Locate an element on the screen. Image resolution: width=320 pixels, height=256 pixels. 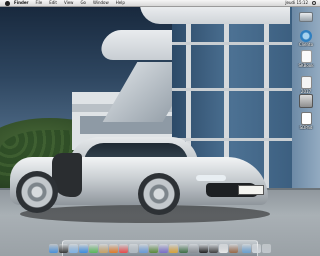
finder-icon is located at coordinates (53, 248).